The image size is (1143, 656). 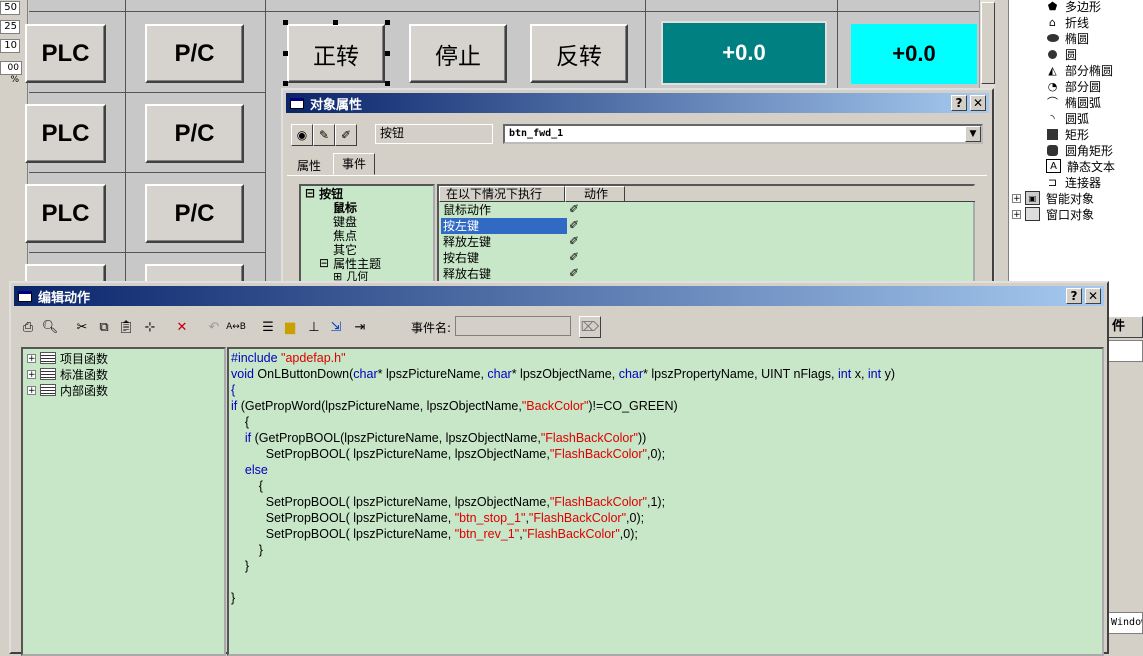 What do you see at coordinates (1079, 150) in the screenshot?
I see `palette-item-rounded-rectangle: 圆角矩形` at bounding box center [1079, 150].